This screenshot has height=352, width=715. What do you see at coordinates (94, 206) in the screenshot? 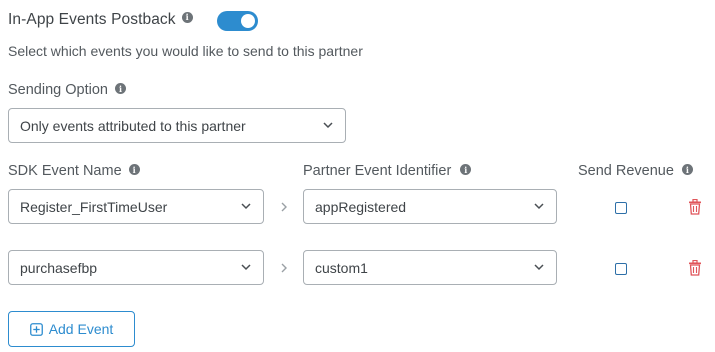
I see `sdk-event-value: Register_FirstTimeUser` at bounding box center [94, 206].